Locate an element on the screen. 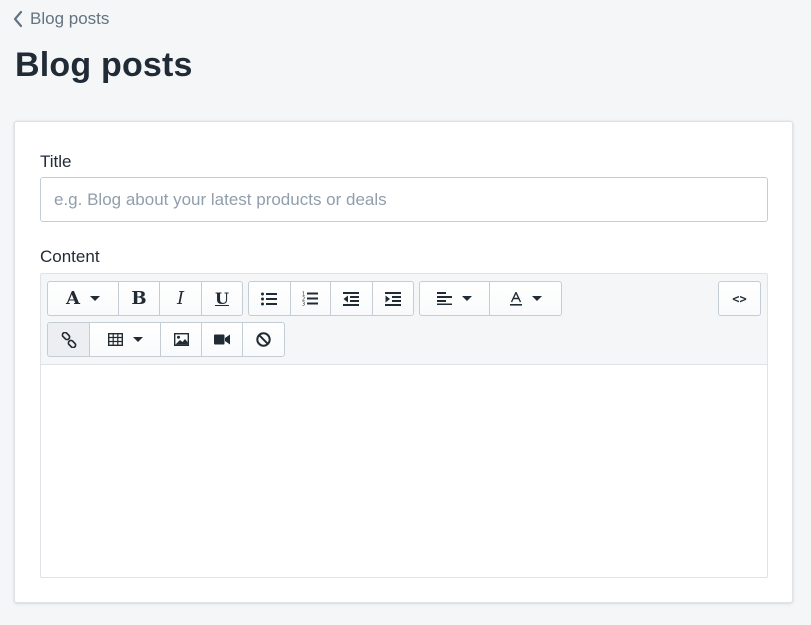 The width and height of the screenshot is (811, 625). video-icon is located at coordinates (222, 339).